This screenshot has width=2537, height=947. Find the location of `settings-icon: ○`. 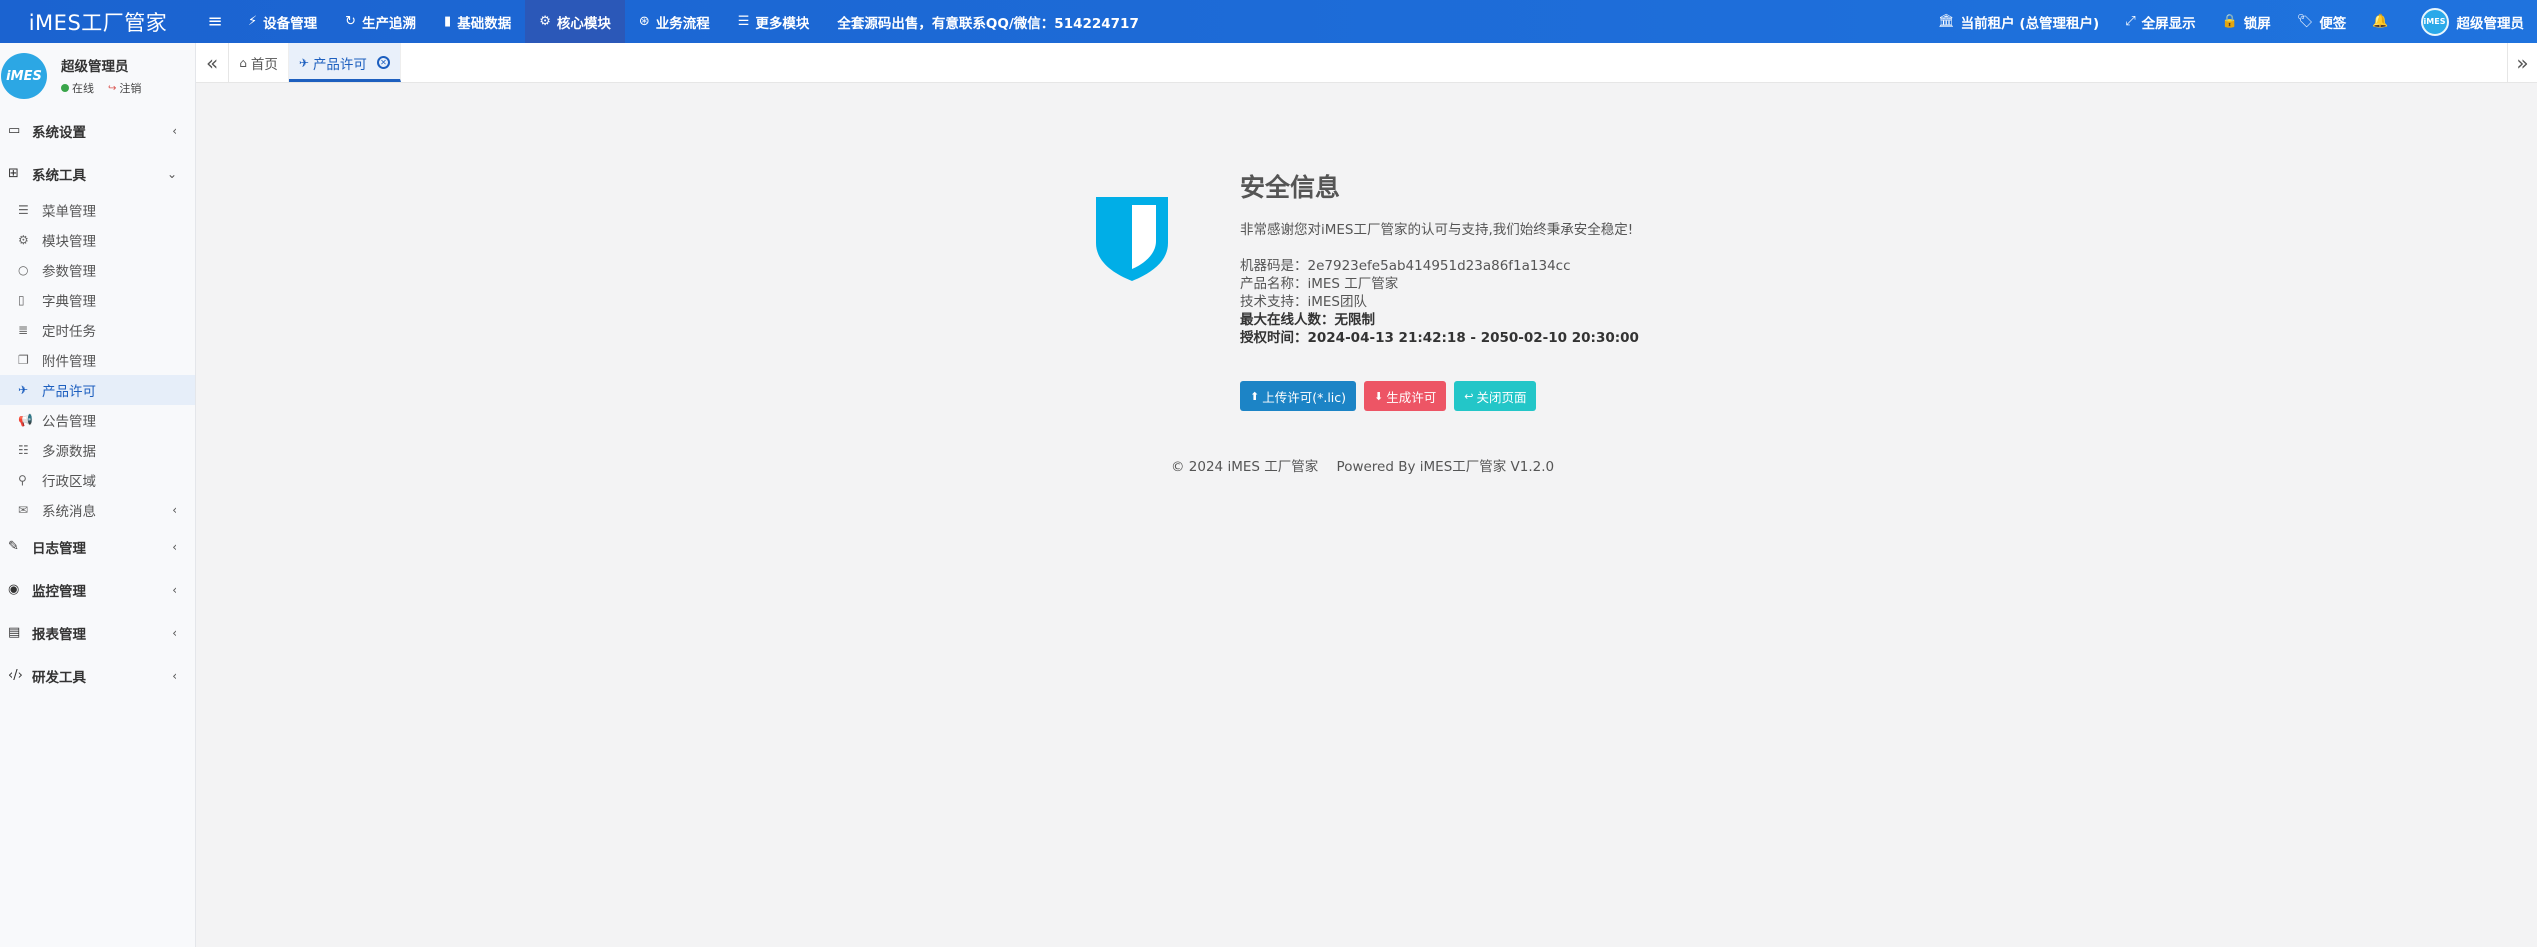

settings-icon: ○ is located at coordinates (23, 270).